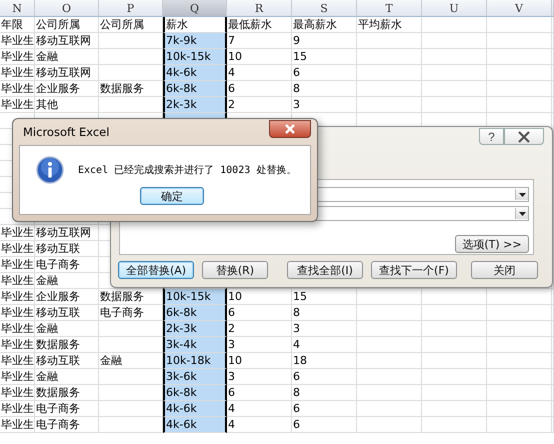  I want to click on table-cell: 金融, so click(67, 281).